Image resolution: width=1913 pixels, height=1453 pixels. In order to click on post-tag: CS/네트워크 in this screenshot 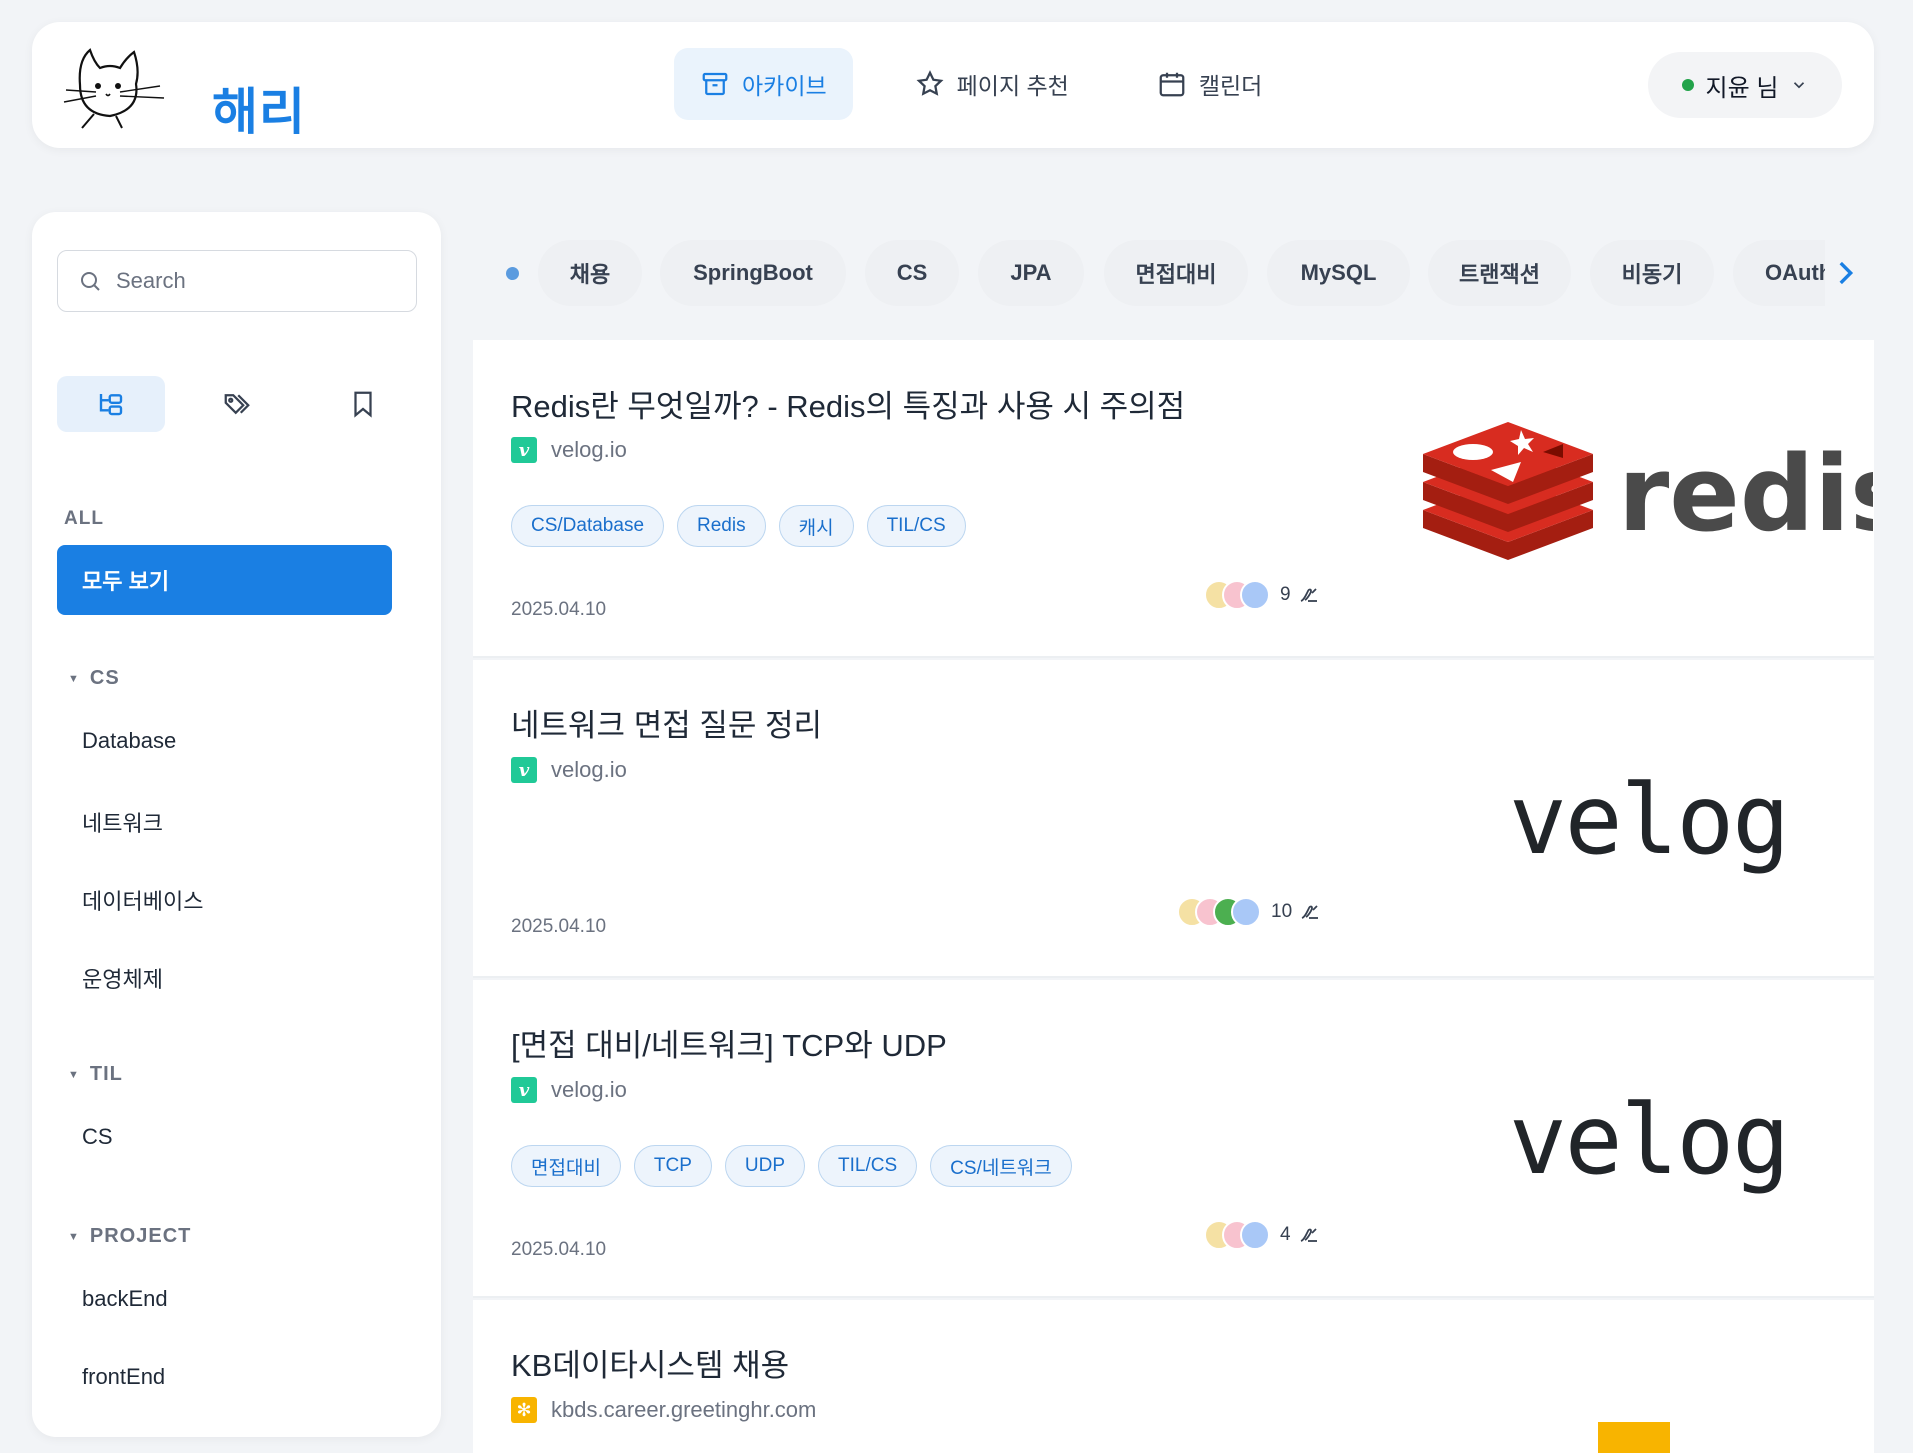, I will do `click(1001, 1166)`.